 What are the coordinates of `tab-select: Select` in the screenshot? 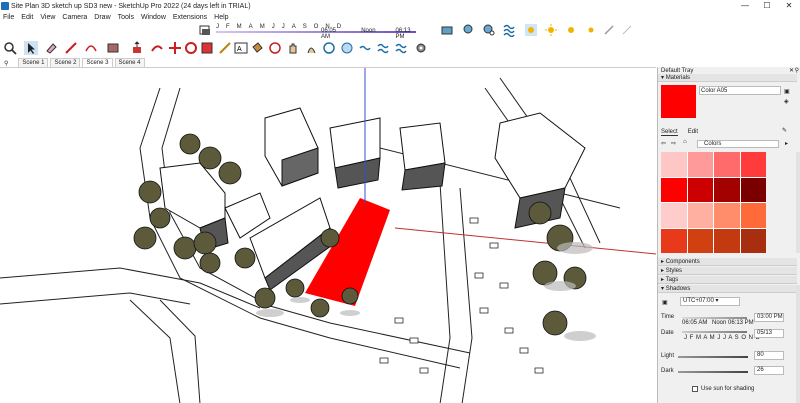 It's located at (669, 132).